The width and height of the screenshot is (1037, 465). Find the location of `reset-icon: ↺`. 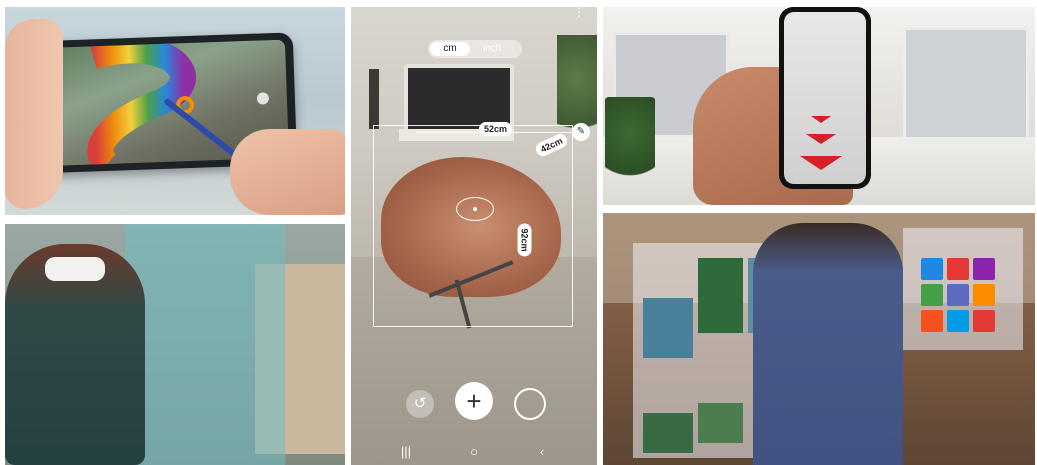

reset-icon: ↺ is located at coordinates (420, 404).